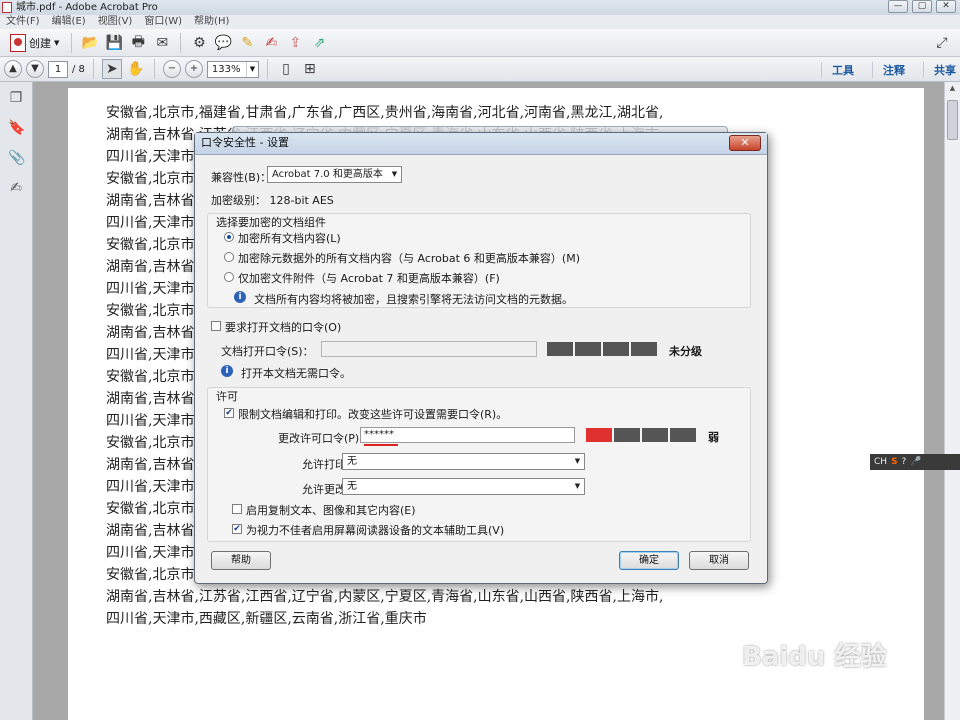 This screenshot has width=960, height=720. Describe the element at coordinates (952, 401) in the screenshot. I see `vertical-scrollbar: ▲` at that location.